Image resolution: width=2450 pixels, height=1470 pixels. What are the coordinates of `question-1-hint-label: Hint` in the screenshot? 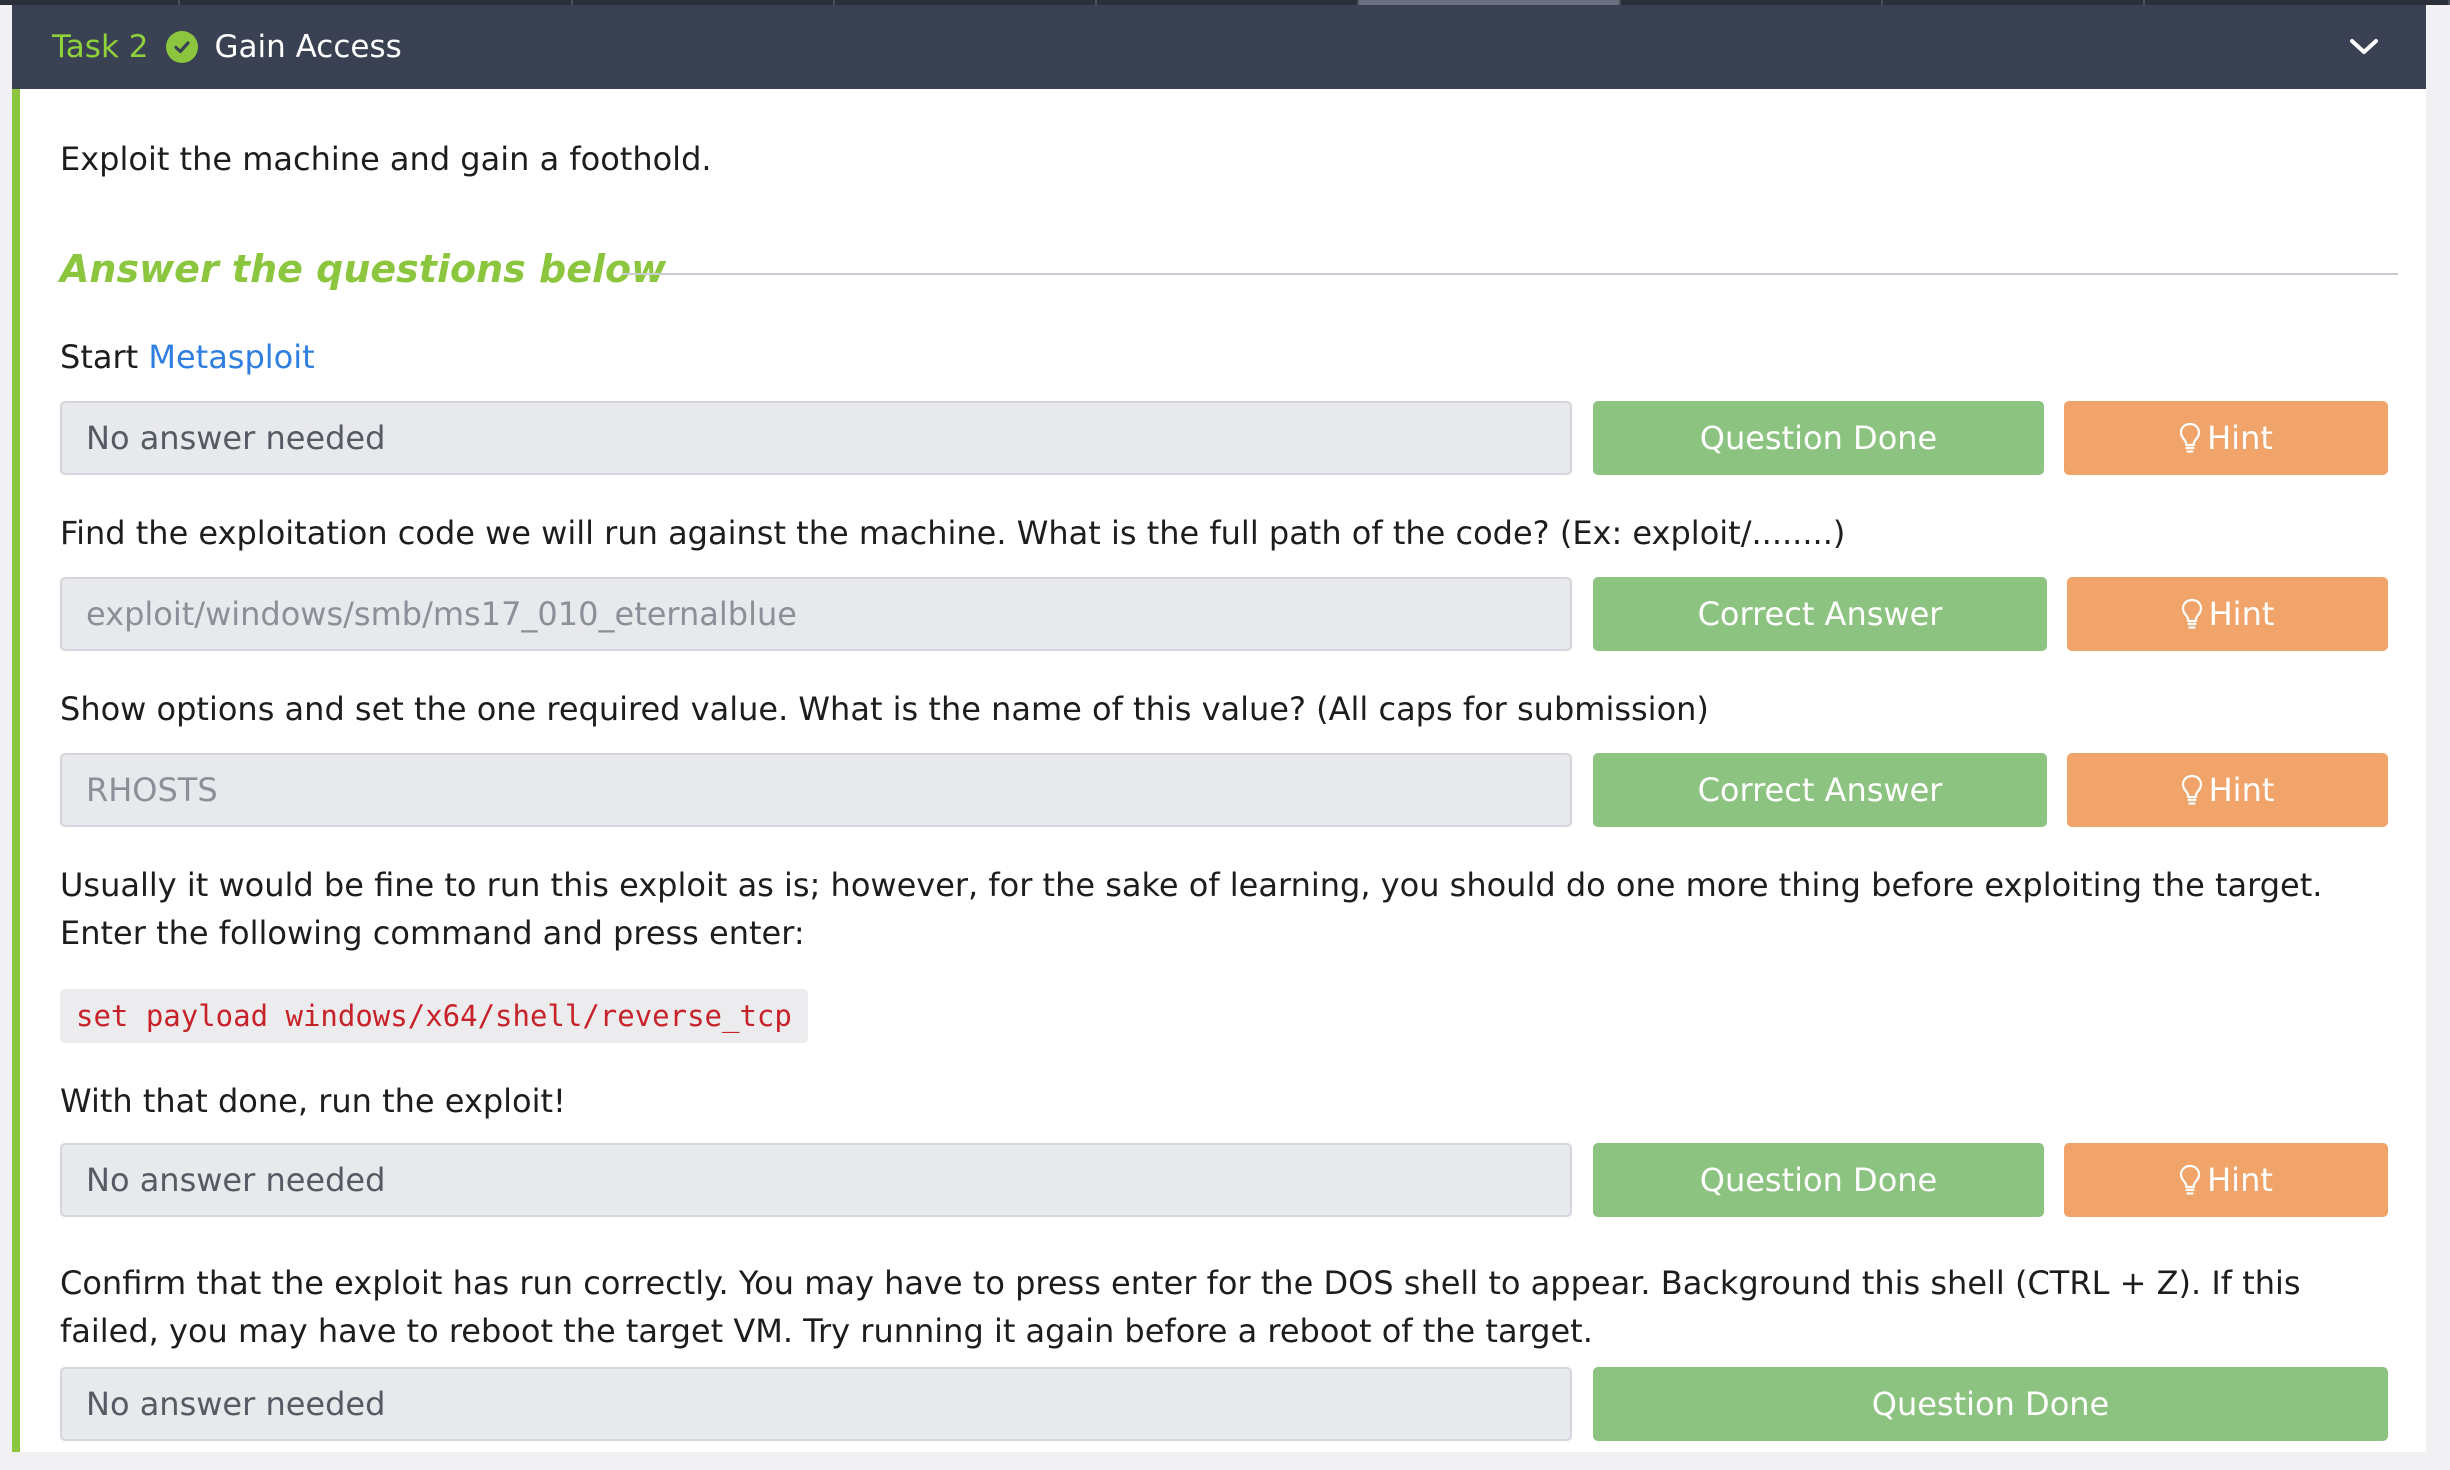 It's located at (2240, 438).